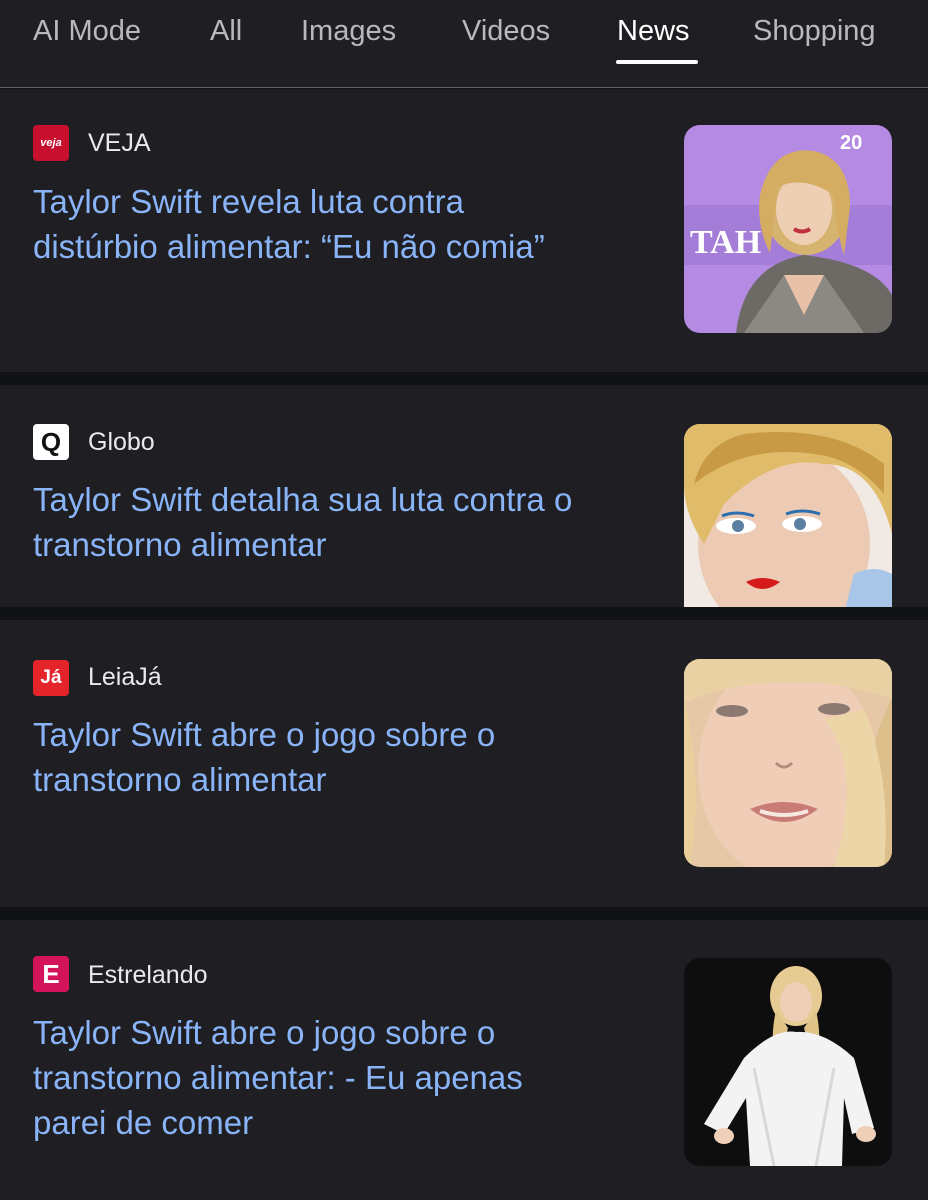 This screenshot has height=1200, width=928. I want to click on search-tabs-bar: AI Mode All Images Videos News Shopping, so click(464, 44).